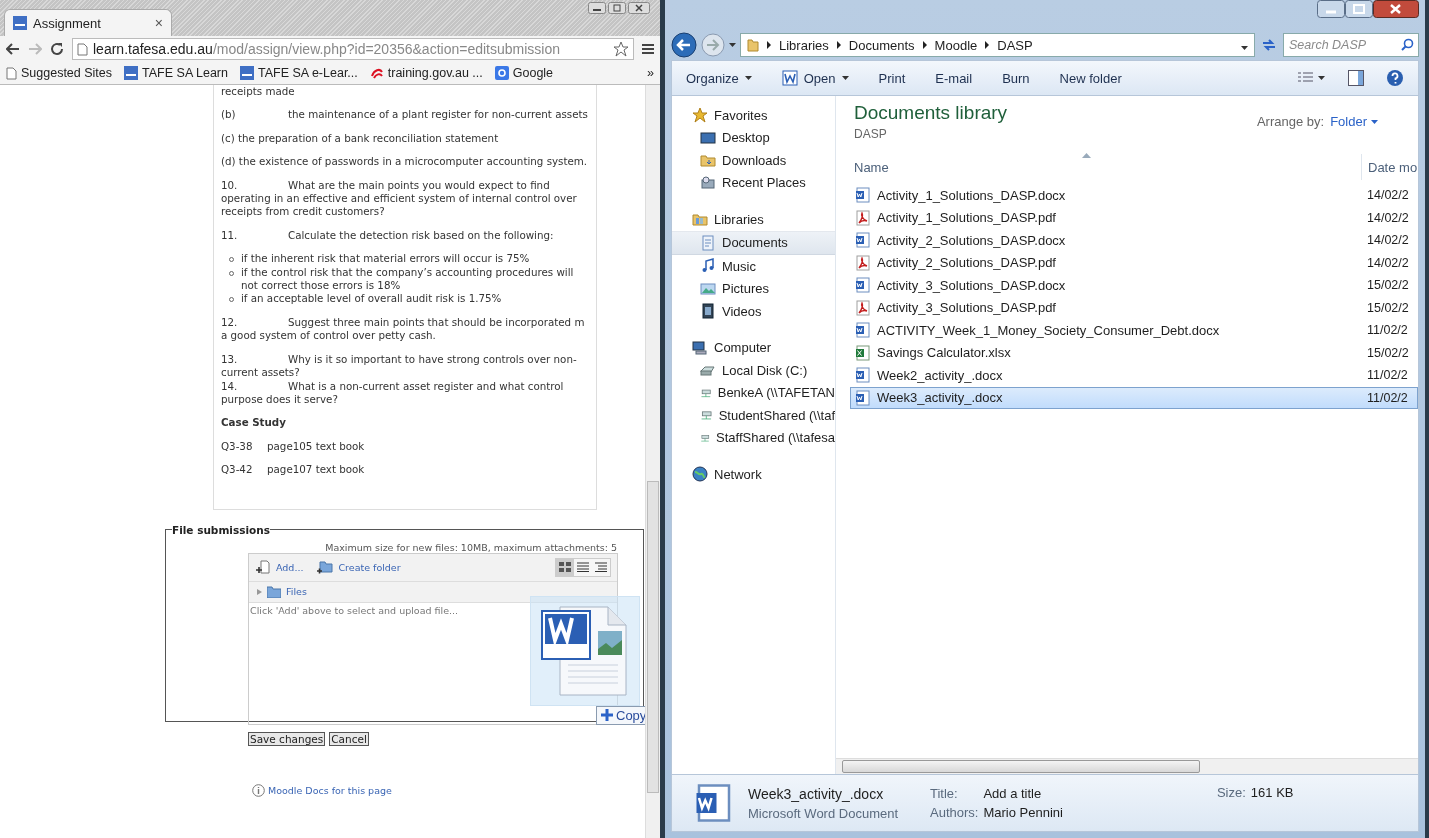 This screenshot has width=1429, height=838. Describe the element at coordinates (753, 347) in the screenshot. I see `nav-item: Computer` at that location.